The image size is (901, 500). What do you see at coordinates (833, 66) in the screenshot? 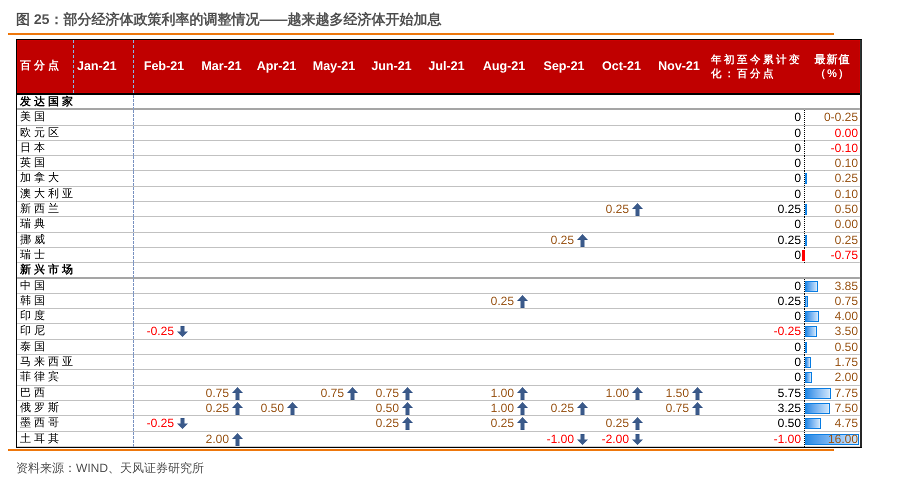
I see `header-cell-text: 最新值（%）` at bounding box center [833, 66].